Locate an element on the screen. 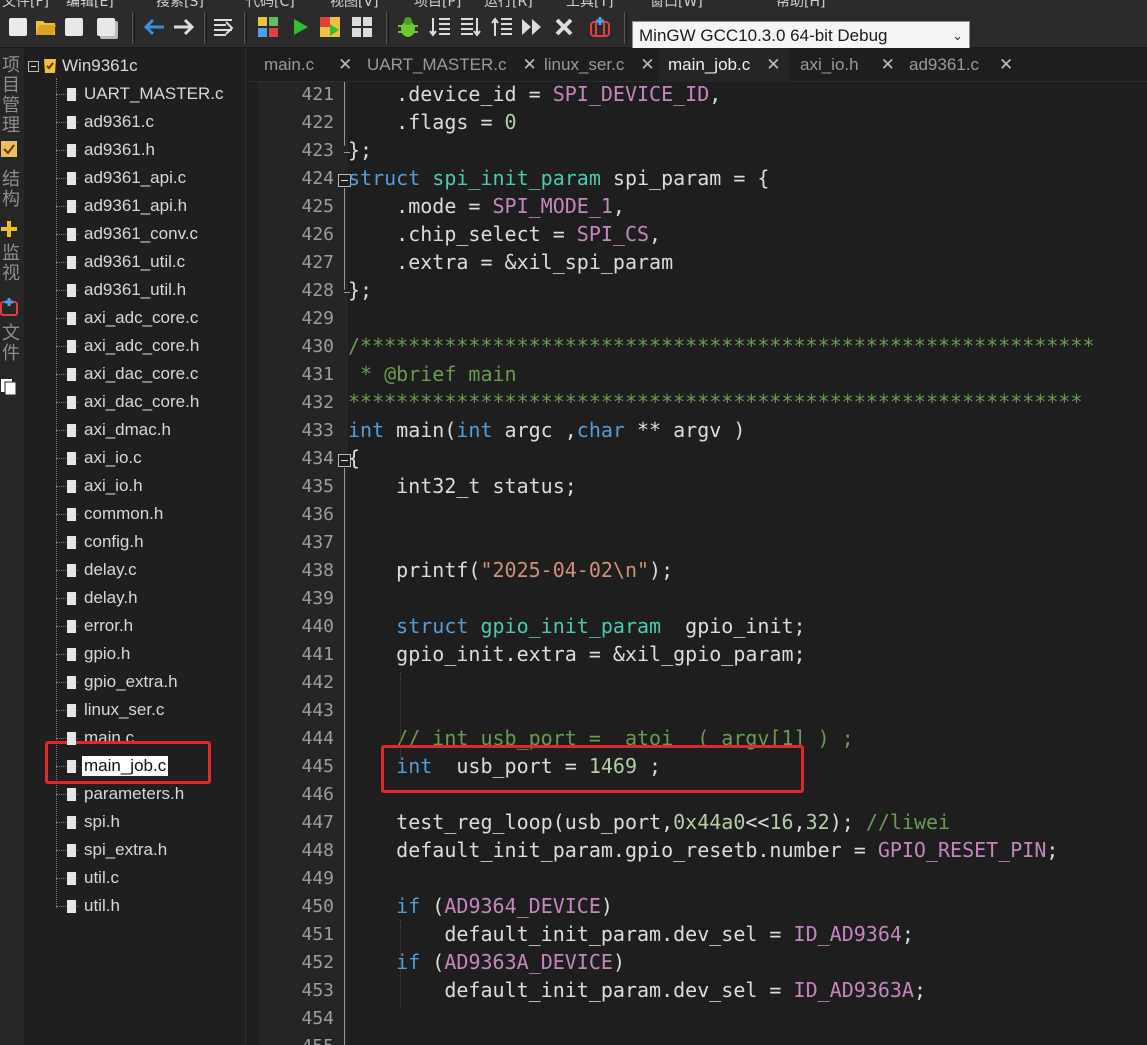 The width and height of the screenshot is (1147, 1045). menu-run: 运行[R] is located at coordinates (508, 4).